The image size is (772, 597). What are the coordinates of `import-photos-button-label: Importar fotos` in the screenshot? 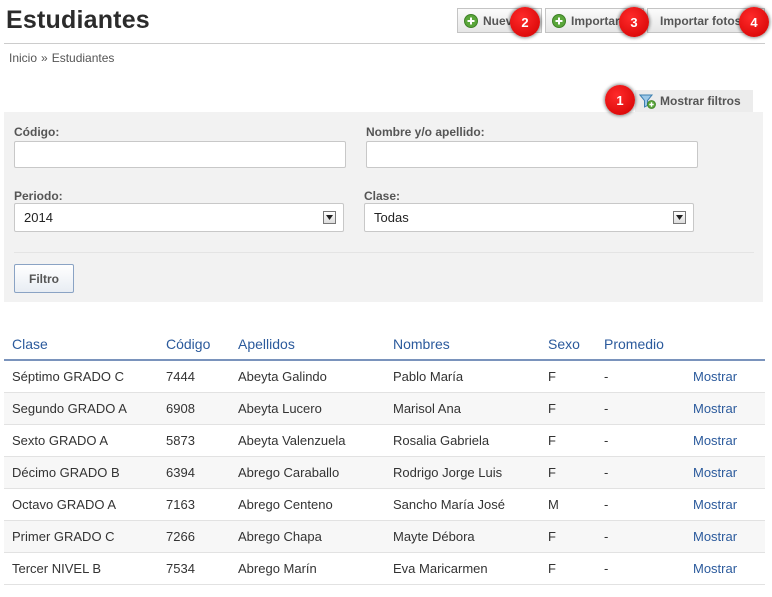 It's located at (701, 20).